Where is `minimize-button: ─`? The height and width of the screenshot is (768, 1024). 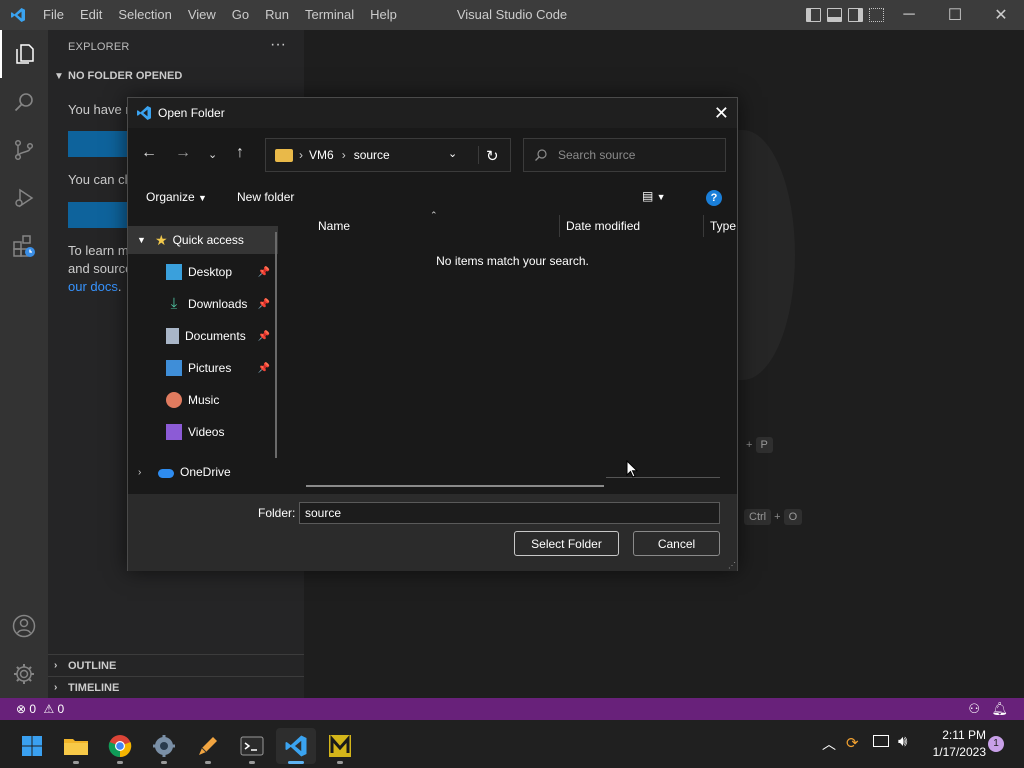 minimize-button: ─ is located at coordinates (909, 15).